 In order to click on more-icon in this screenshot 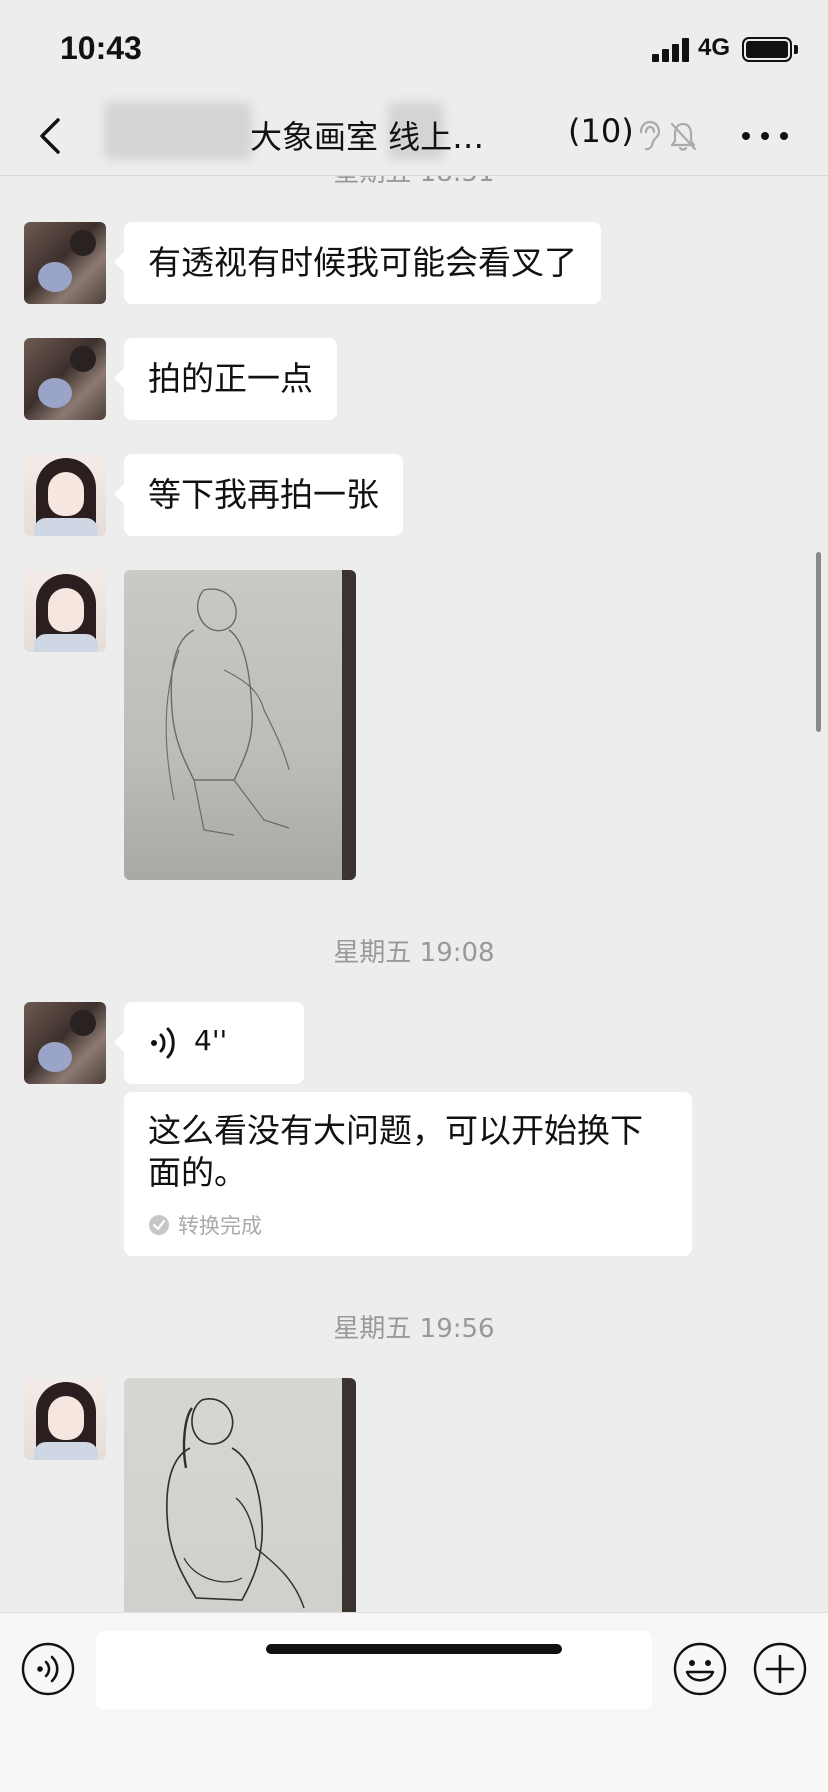, I will do `click(765, 136)`.